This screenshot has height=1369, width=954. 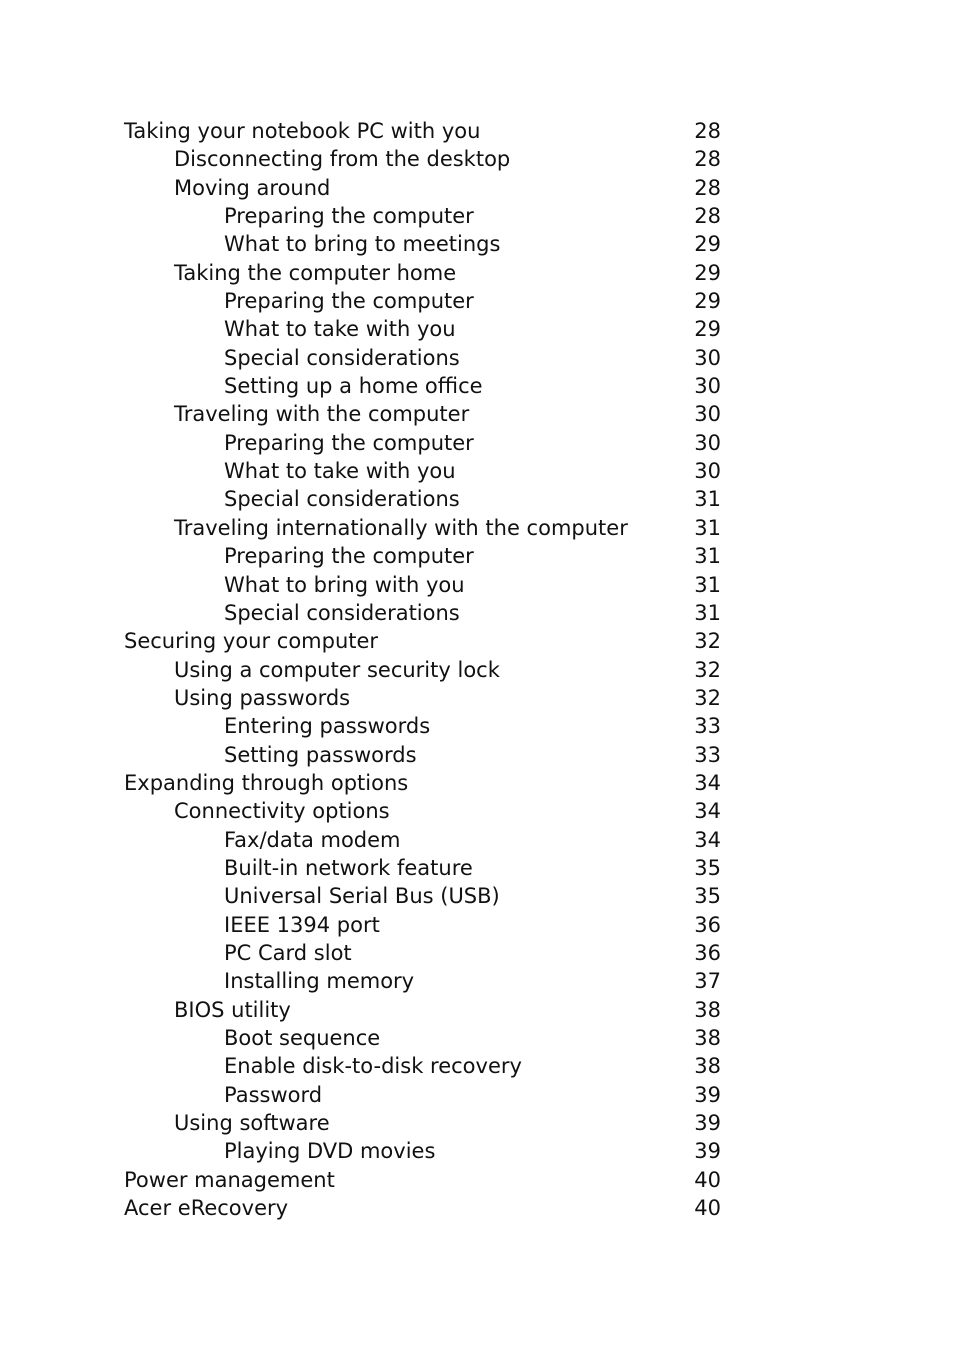 I want to click on toc-entry: Built-in network feature 35, so click(x=422, y=868).